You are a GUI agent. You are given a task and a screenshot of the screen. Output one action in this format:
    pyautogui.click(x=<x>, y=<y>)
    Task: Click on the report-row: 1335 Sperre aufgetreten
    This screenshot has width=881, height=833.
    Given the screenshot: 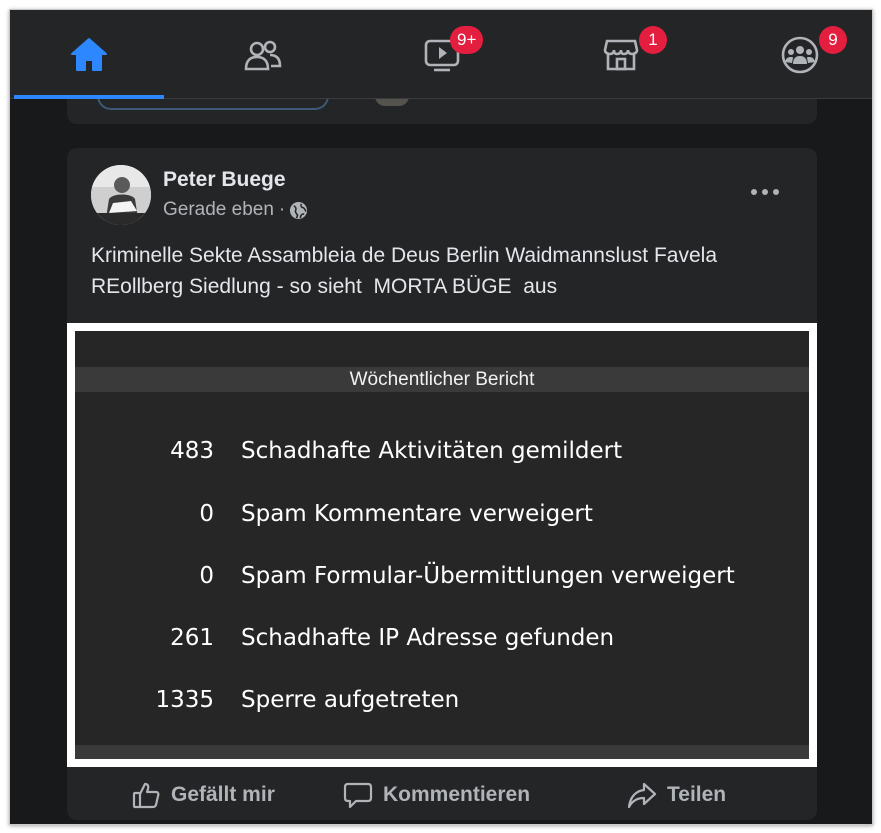 What is the action you would take?
    pyautogui.click(x=442, y=700)
    